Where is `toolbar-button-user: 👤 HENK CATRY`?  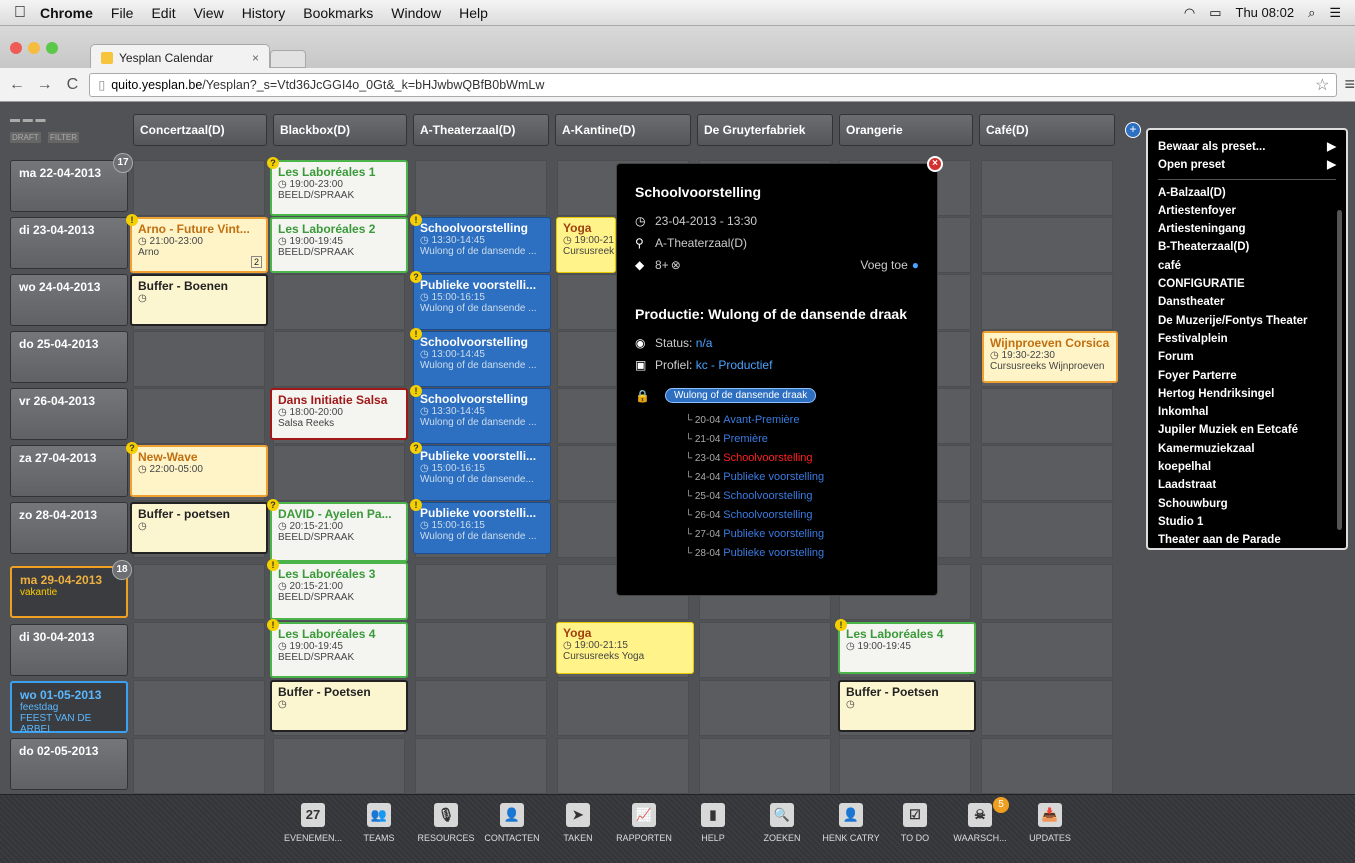 toolbar-button-user: 👤 HENK CATRY is located at coordinates (851, 823).